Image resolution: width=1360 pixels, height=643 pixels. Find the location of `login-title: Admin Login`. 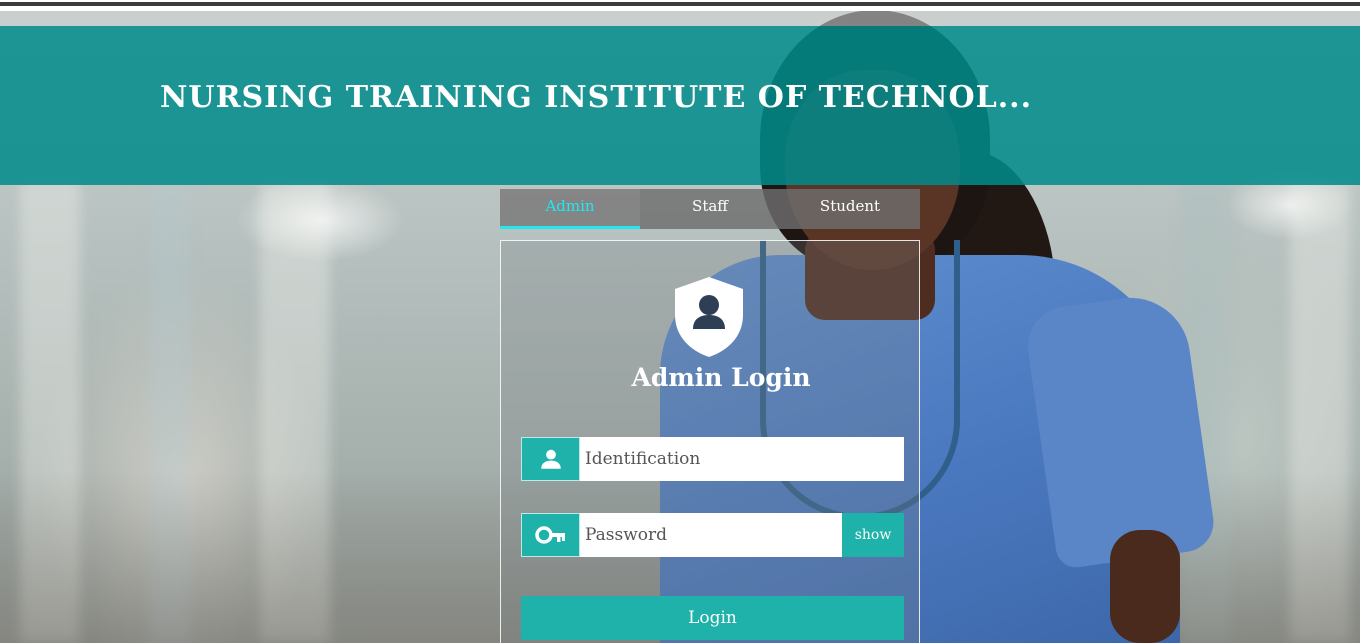

login-title: Admin Login is located at coordinates (721, 377).